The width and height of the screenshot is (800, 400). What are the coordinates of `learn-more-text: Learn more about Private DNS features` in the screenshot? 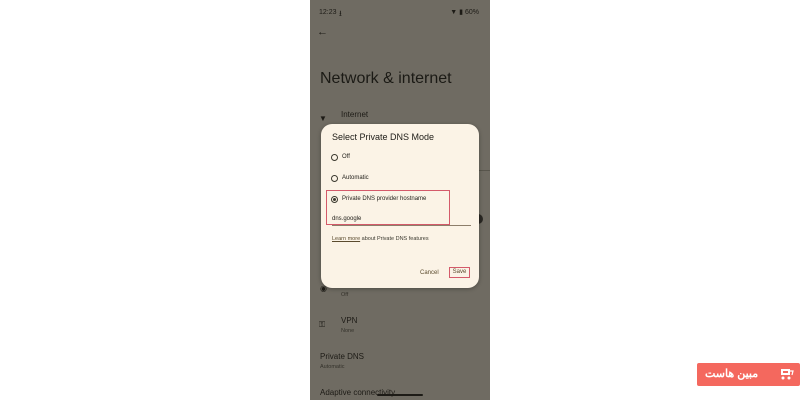 It's located at (380, 239).